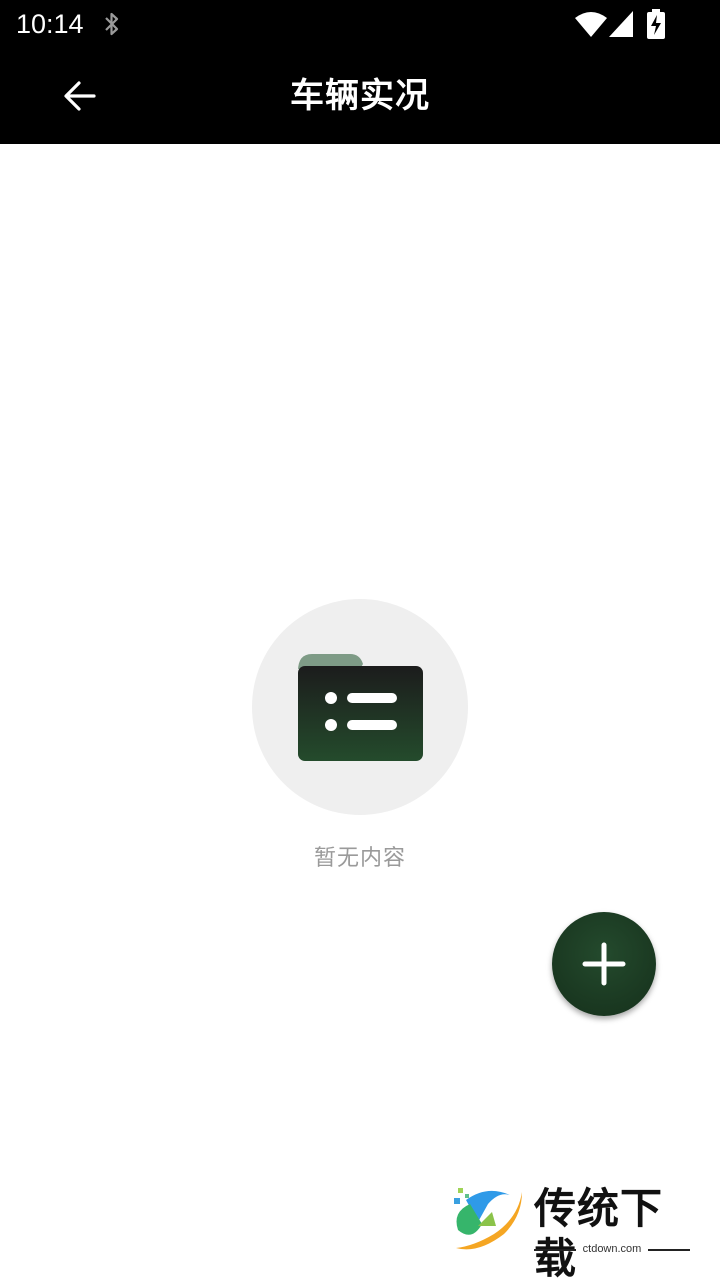 The height and width of the screenshot is (1284, 720). What do you see at coordinates (488, 1219) in the screenshot?
I see `watermark-logo` at bounding box center [488, 1219].